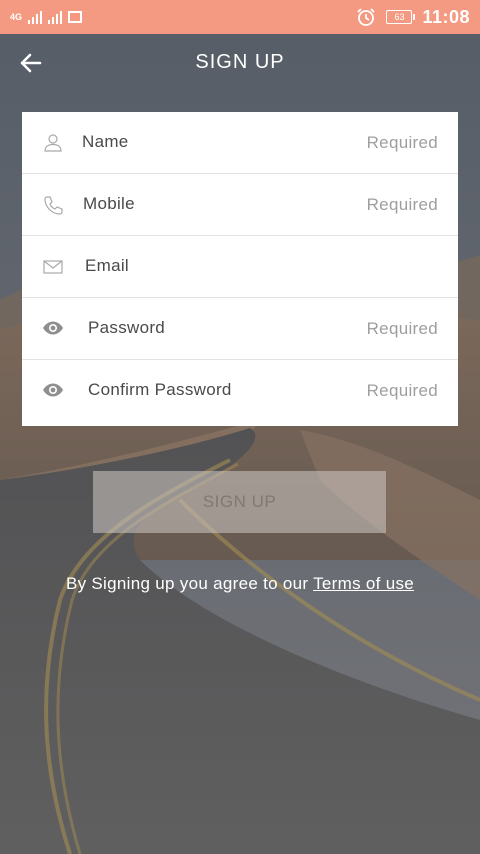 The image size is (480, 854). I want to click on confirm-password-field: Confirm Password Required, so click(240, 391).